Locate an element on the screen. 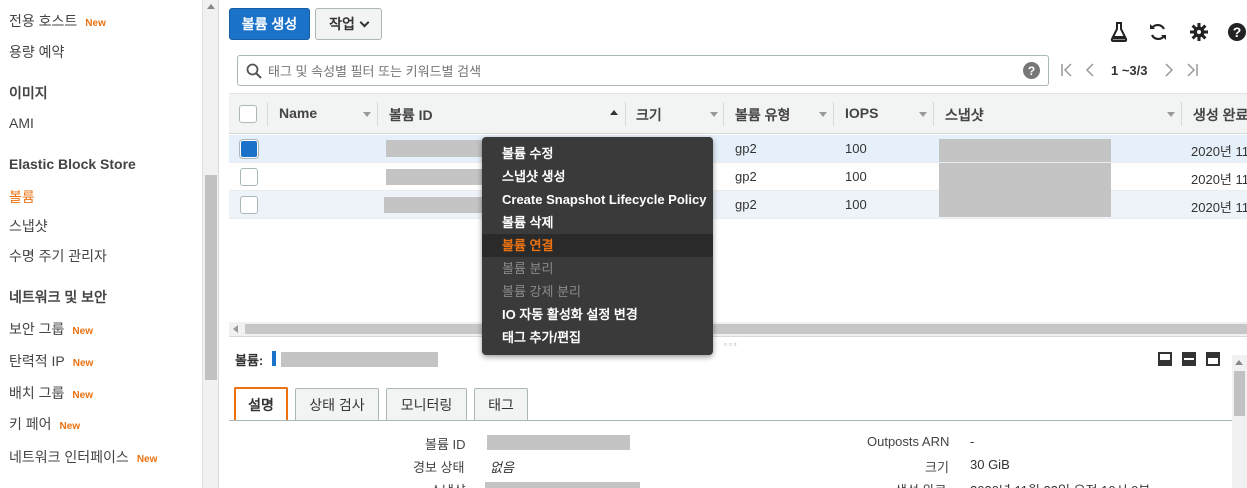 The image size is (1247, 488). actions-label: 작업 is located at coordinates (342, 24).